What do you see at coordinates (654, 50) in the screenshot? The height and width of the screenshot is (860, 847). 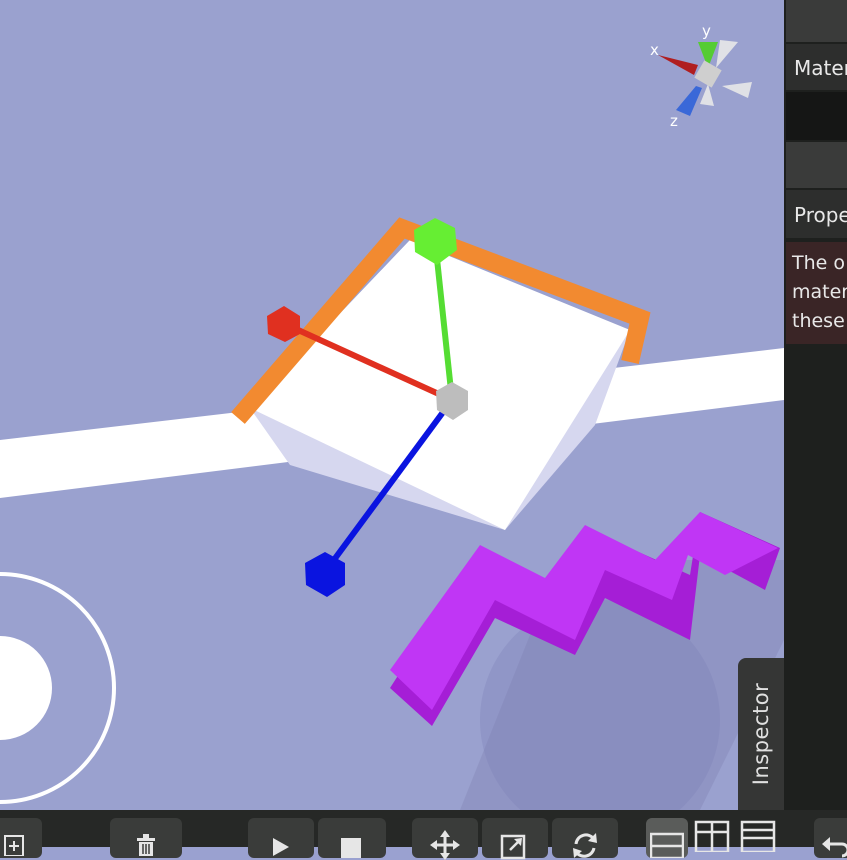 I see `axis-x-label: x` at bounding box center [654, 50].